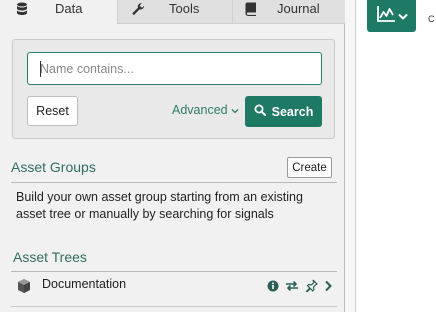 The image size is (436, 312). What do you see at coordinates (84, 284) in the screenshot?
I see `asset-tree-item-label: Documentation` at bounding box center [84, 284].